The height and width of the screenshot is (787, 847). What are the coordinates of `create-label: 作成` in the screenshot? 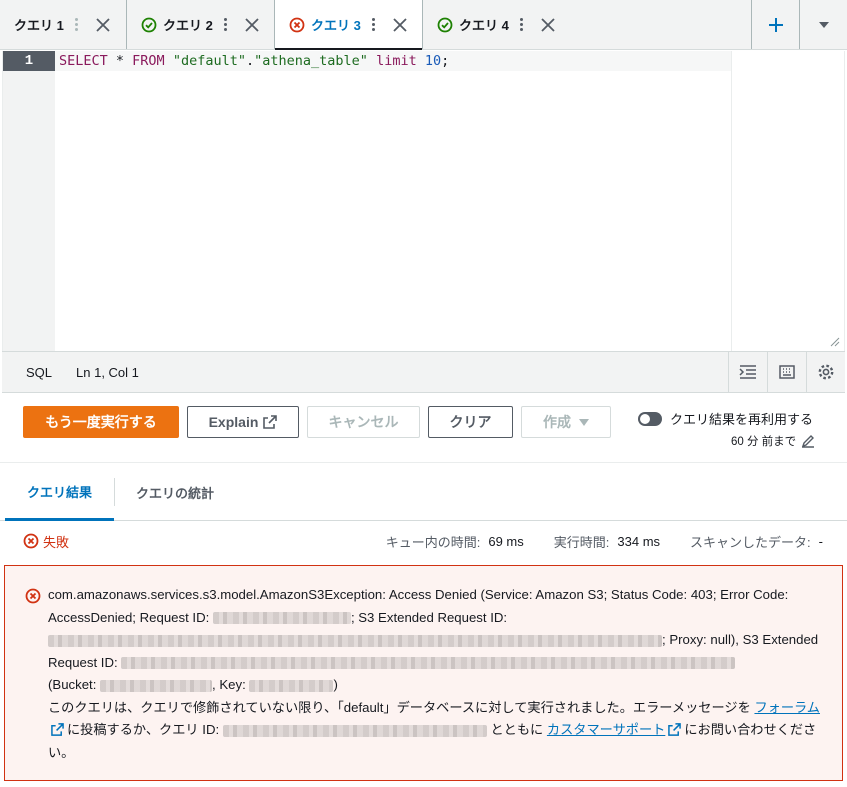 It's located at (557, 422).